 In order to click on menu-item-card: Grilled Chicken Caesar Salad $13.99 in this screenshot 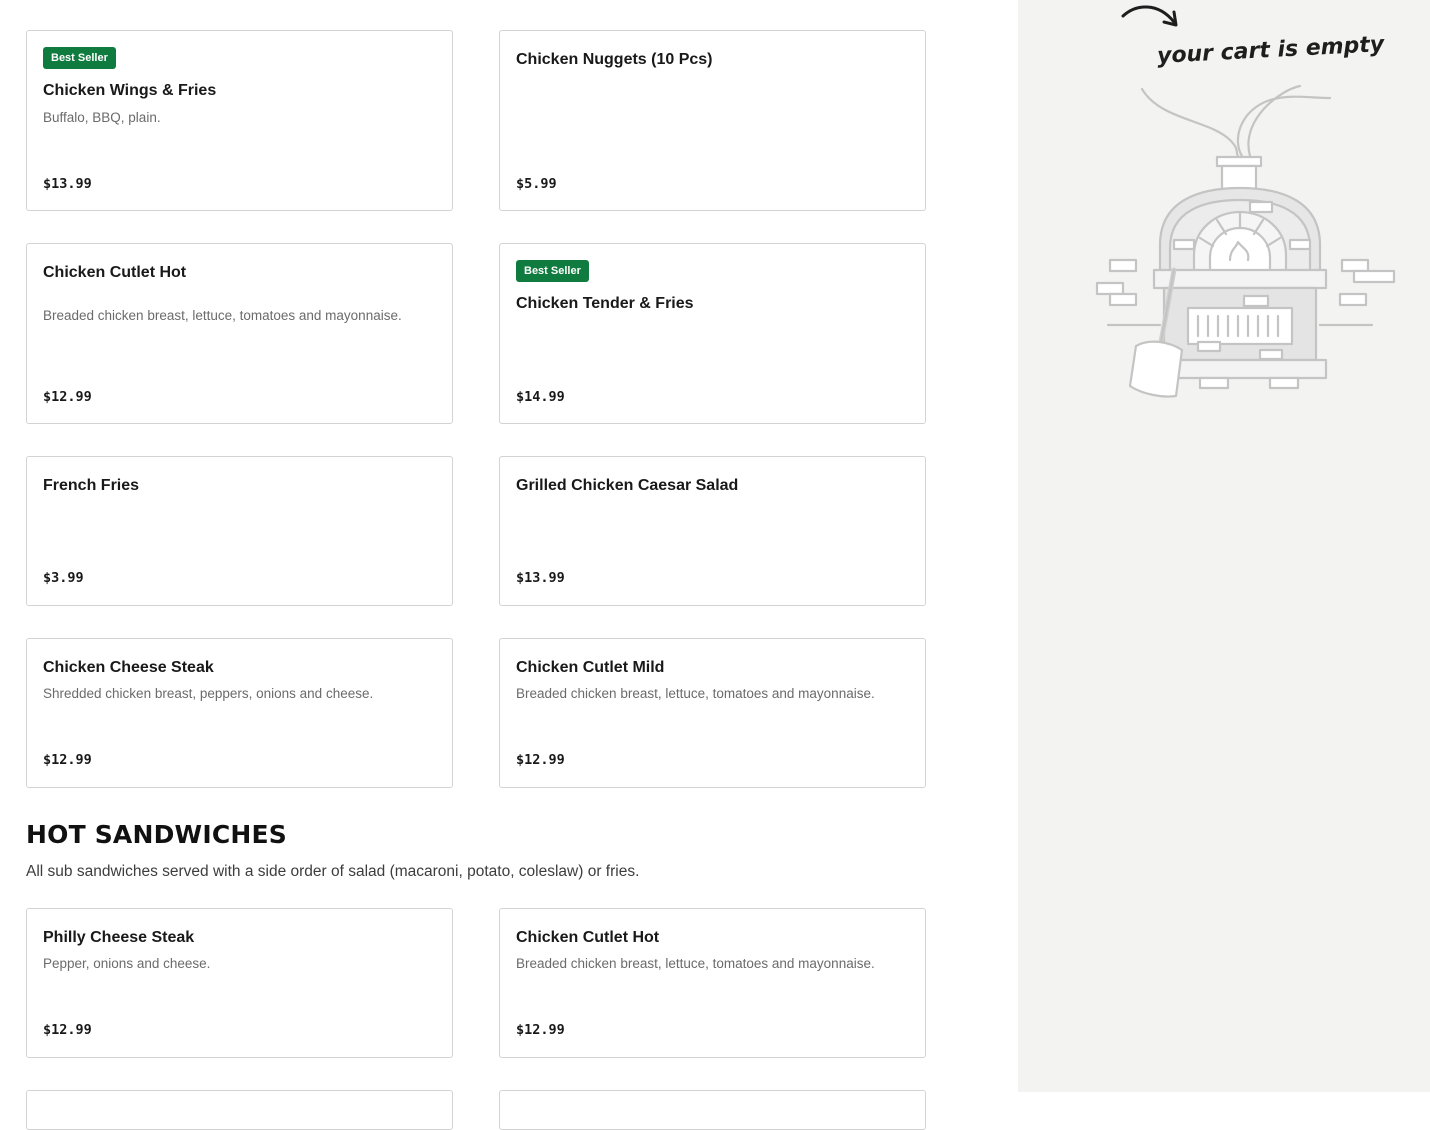, I will do `click(712, 531)`.